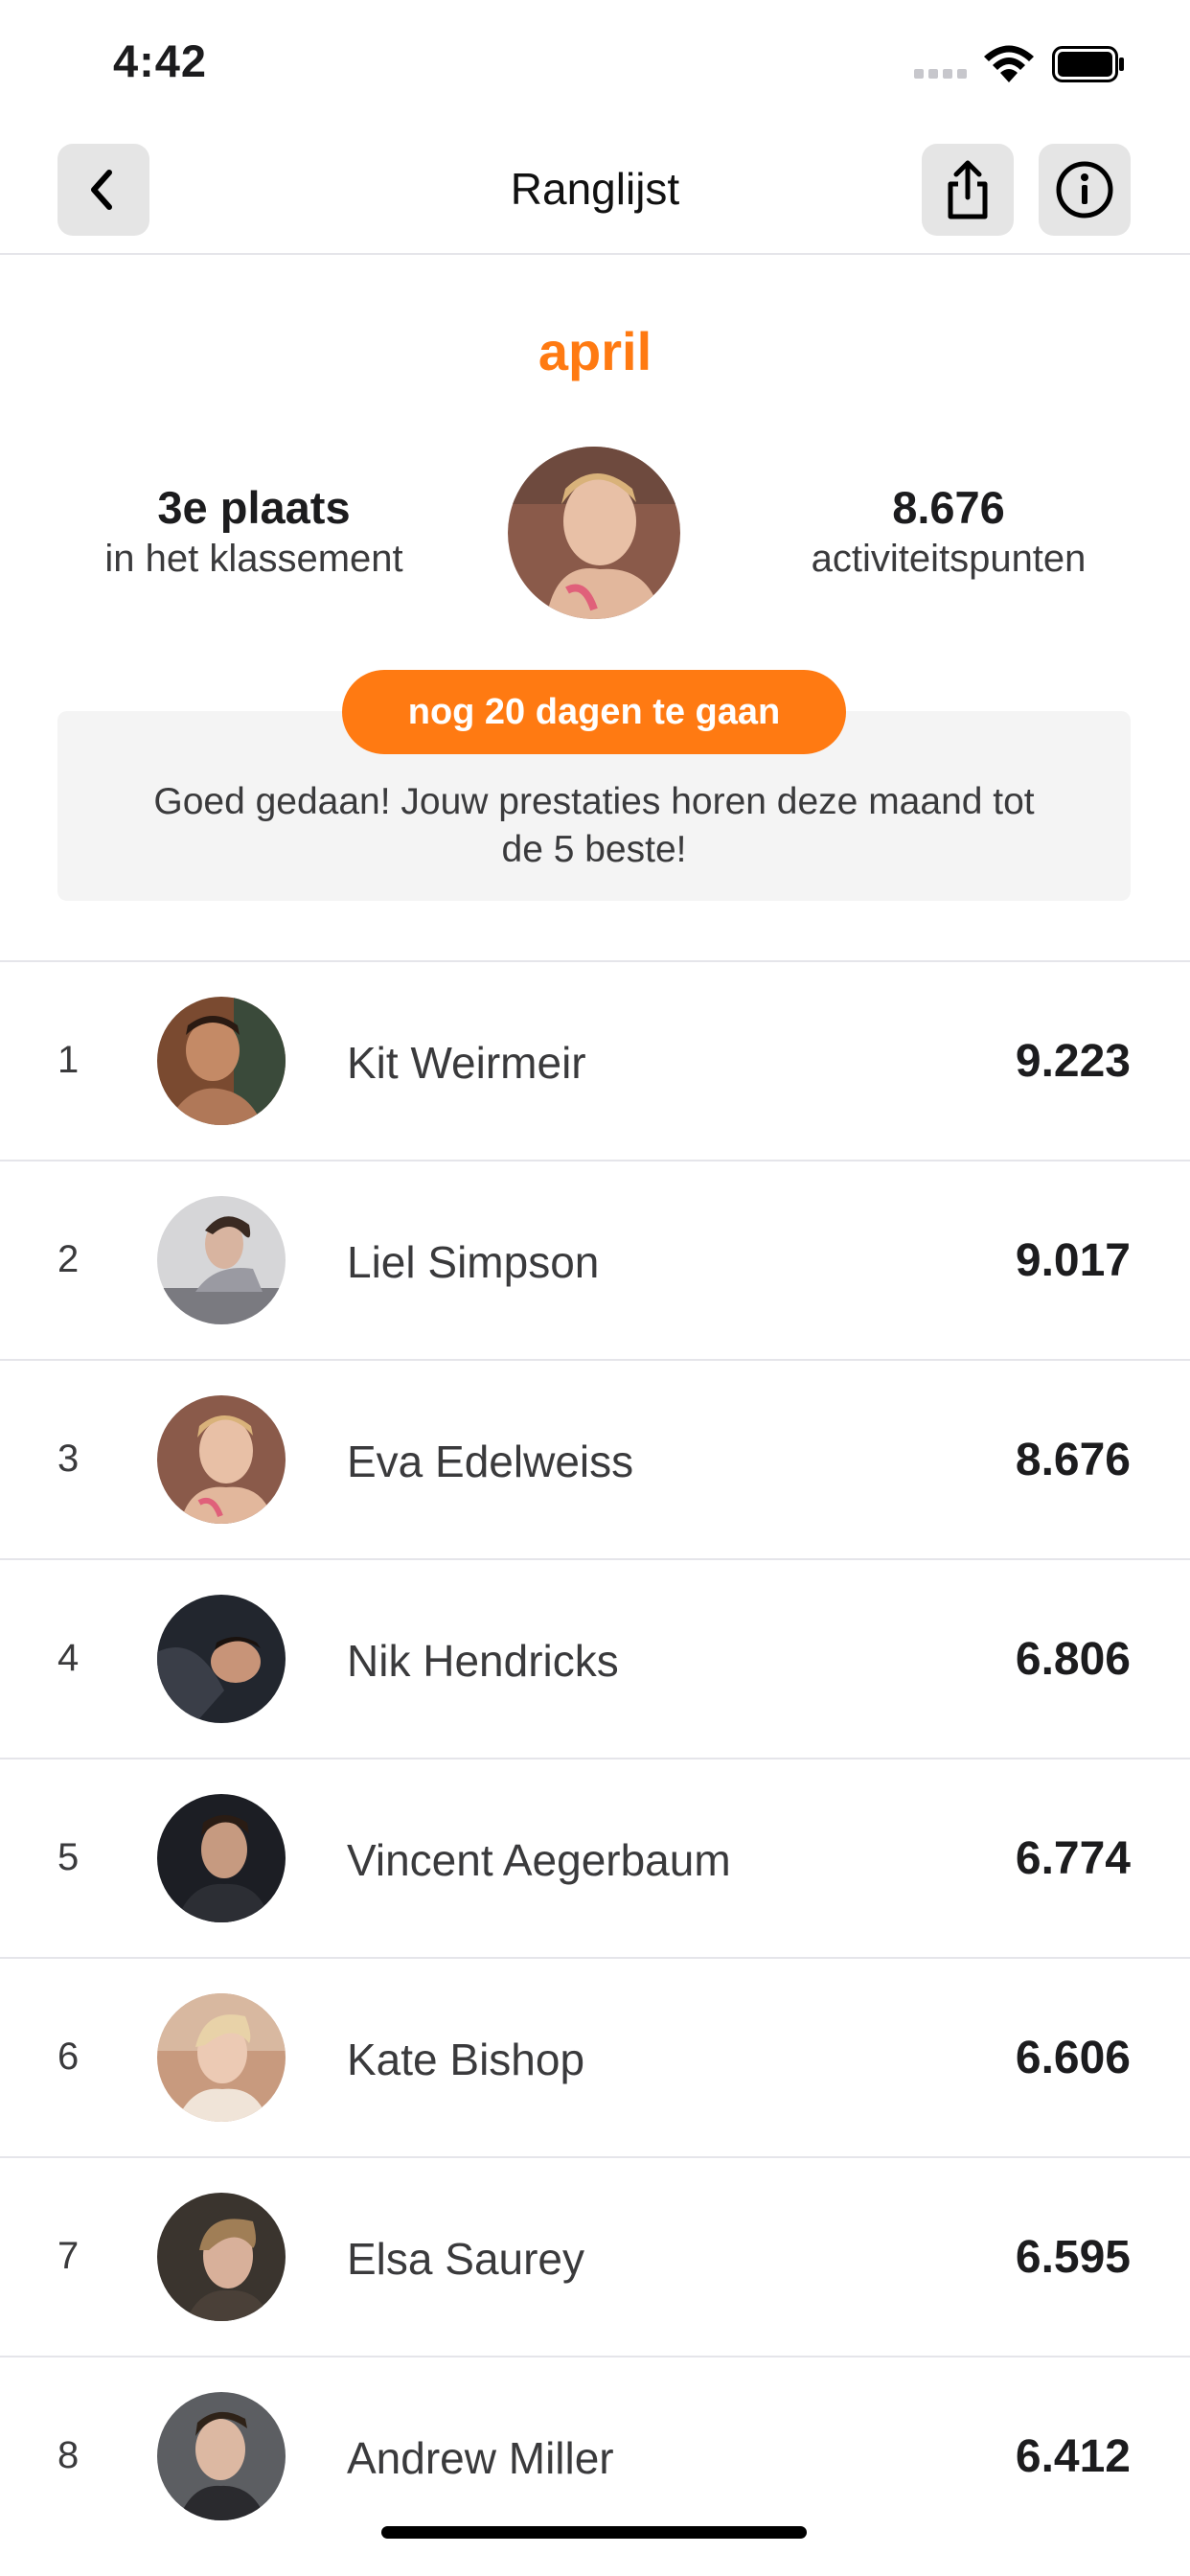  Describe the element at coordinates (942, 74) in the screenshot. I see `signal-icon` at that location.